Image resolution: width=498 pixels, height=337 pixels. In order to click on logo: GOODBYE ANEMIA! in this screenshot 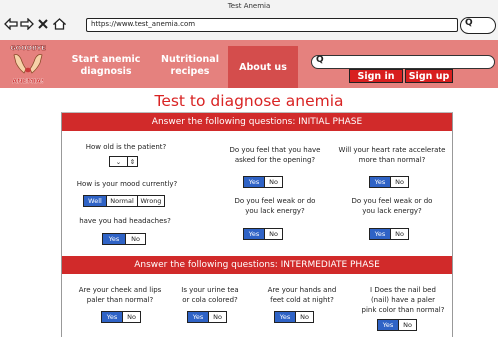, I will do `click(28, 64)`.